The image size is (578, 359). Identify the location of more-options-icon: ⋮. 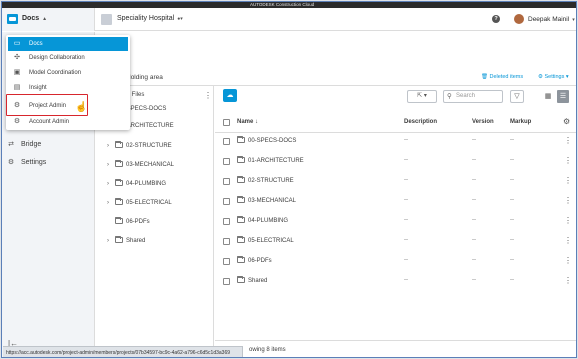
(208, 95).